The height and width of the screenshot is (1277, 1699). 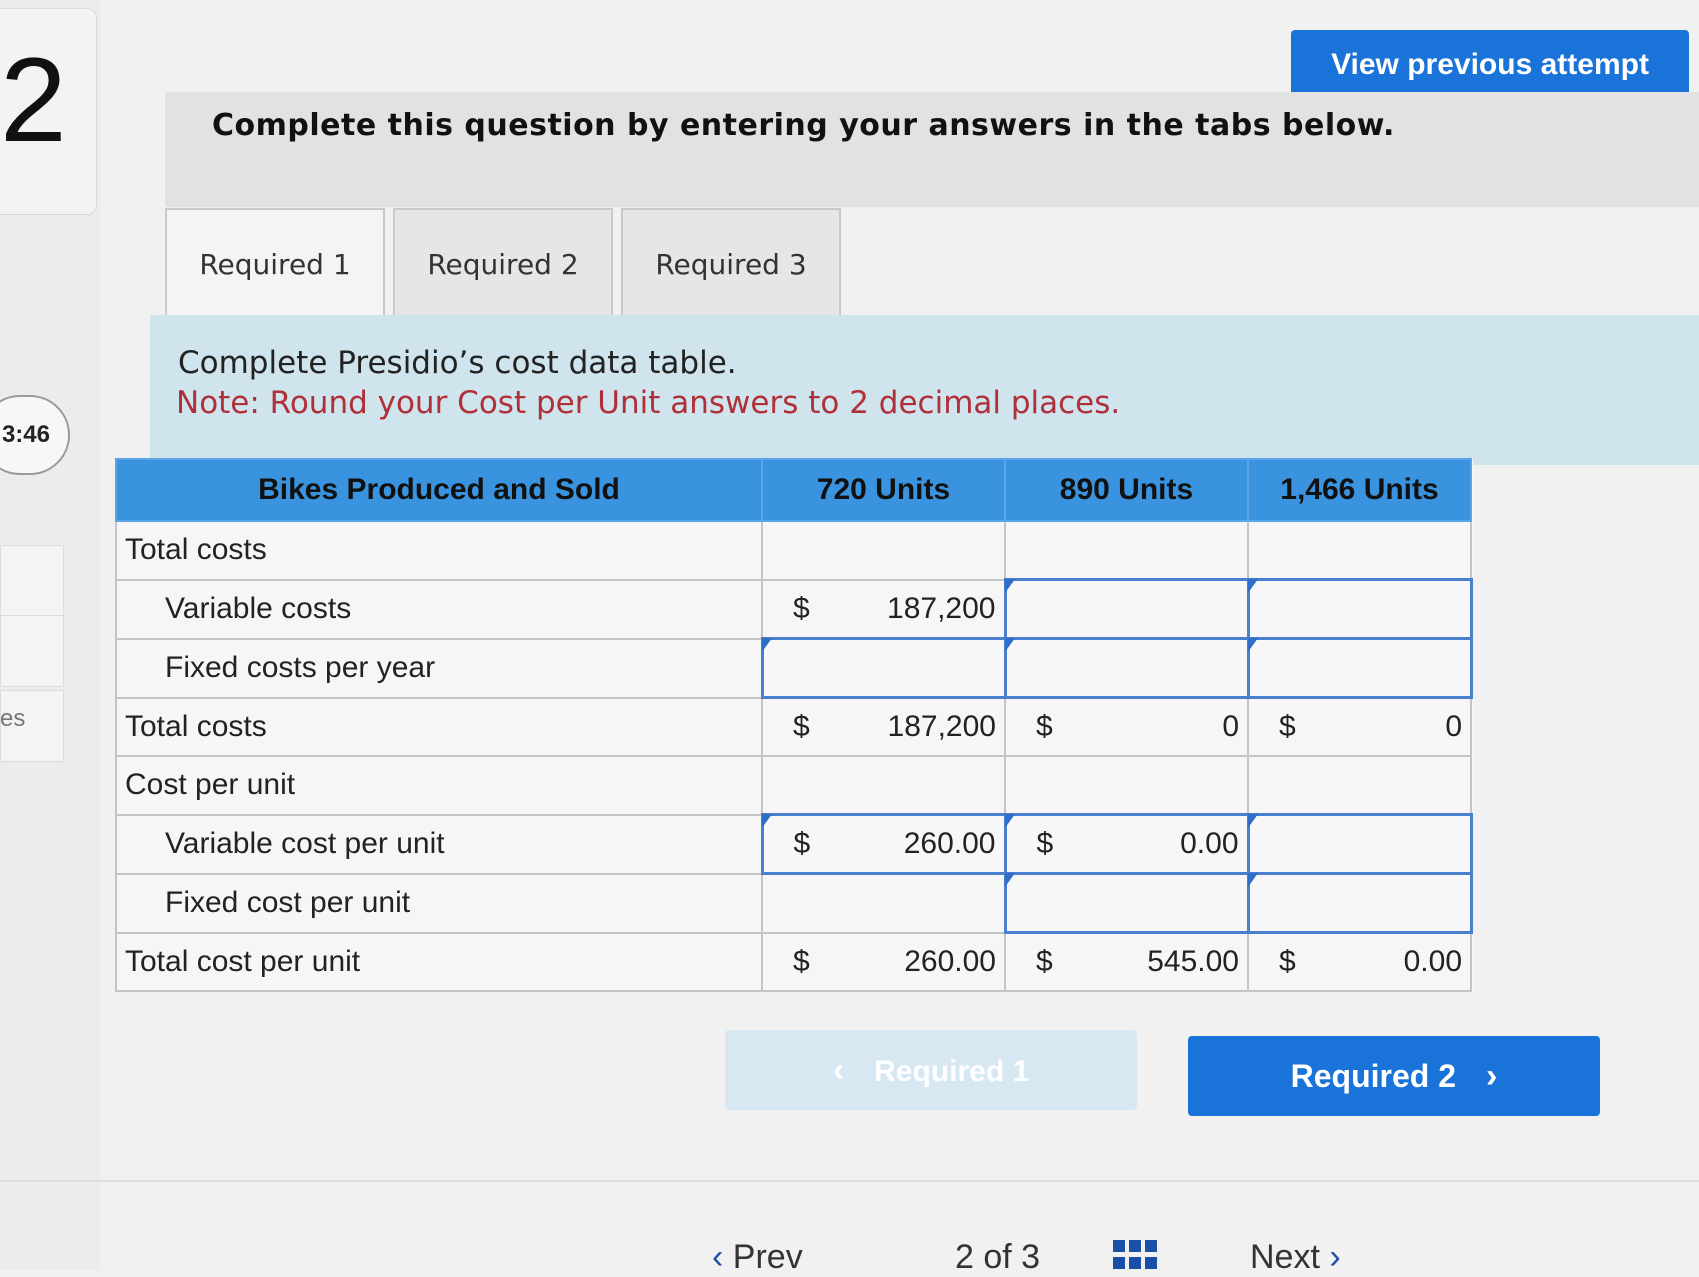 What do you see at coordinates (883, 490) in the screenshot?
I see `header-720-units: 720 Units` at bounding box center [883, 490].